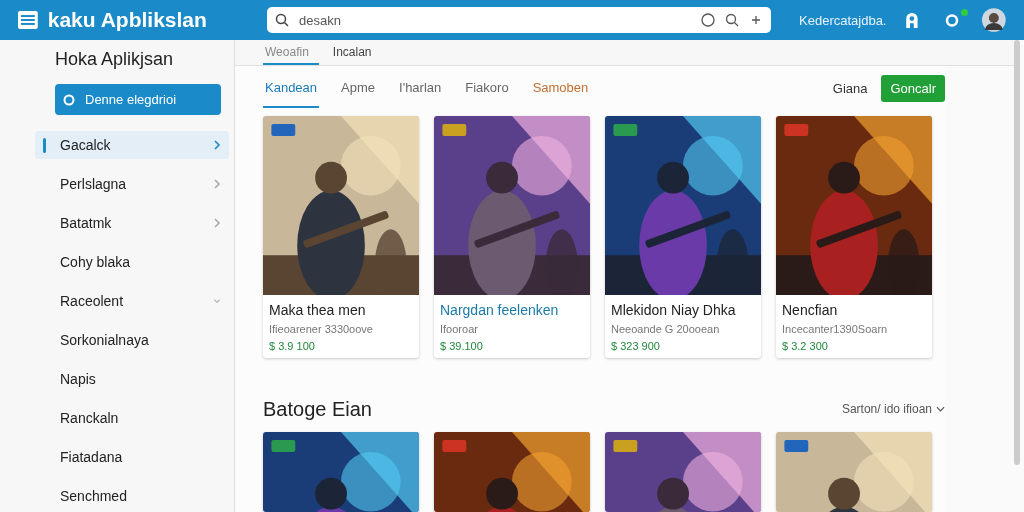  What do you see at coordinates (28, 20) in the screenshot?
I see `menu-icon` at bounding box center [28, 20].